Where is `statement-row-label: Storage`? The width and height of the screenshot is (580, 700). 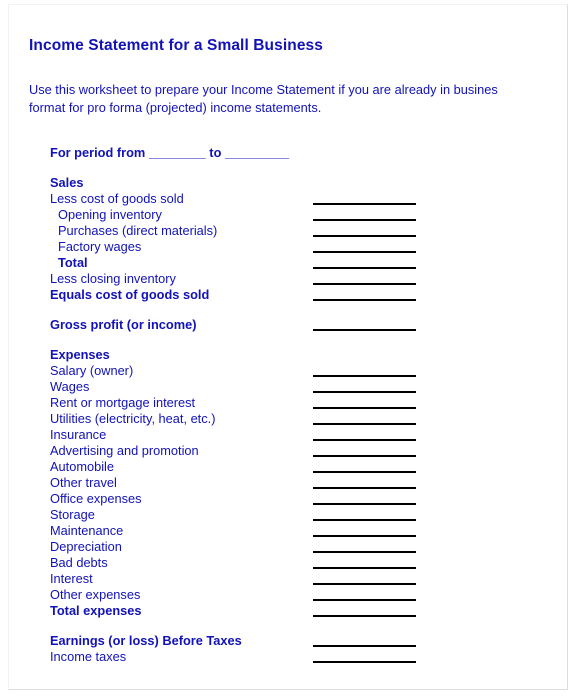 statement-row-label: Storage is located at coordinates (72, 514).